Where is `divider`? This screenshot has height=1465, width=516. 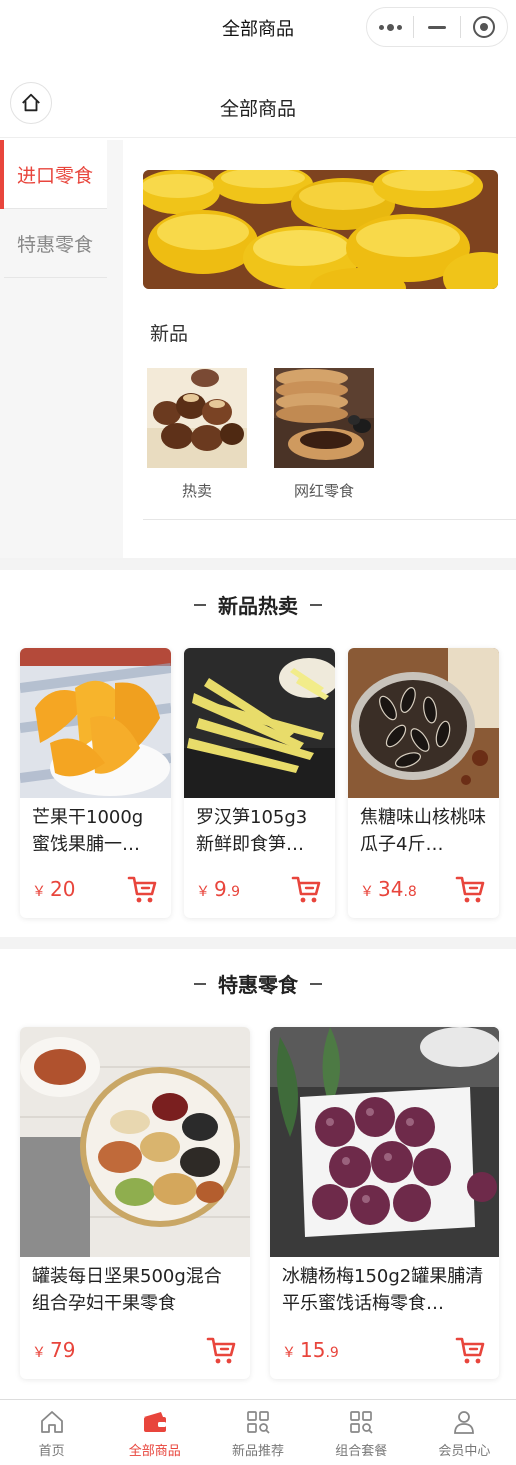
divider is located at coordinates (329, 519).